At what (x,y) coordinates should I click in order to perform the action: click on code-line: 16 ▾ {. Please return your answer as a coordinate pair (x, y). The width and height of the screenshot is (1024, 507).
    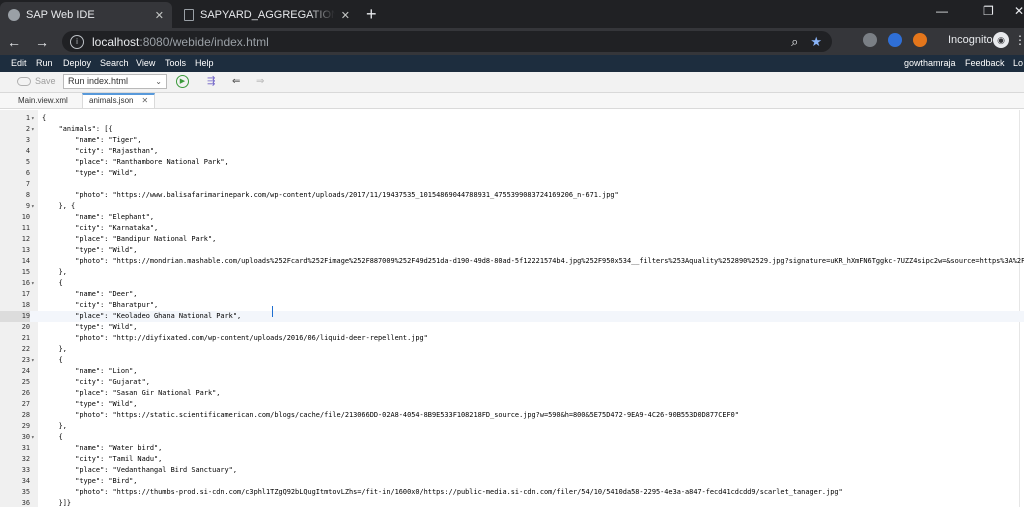
    Looking at the image, I should click on (512, 283).